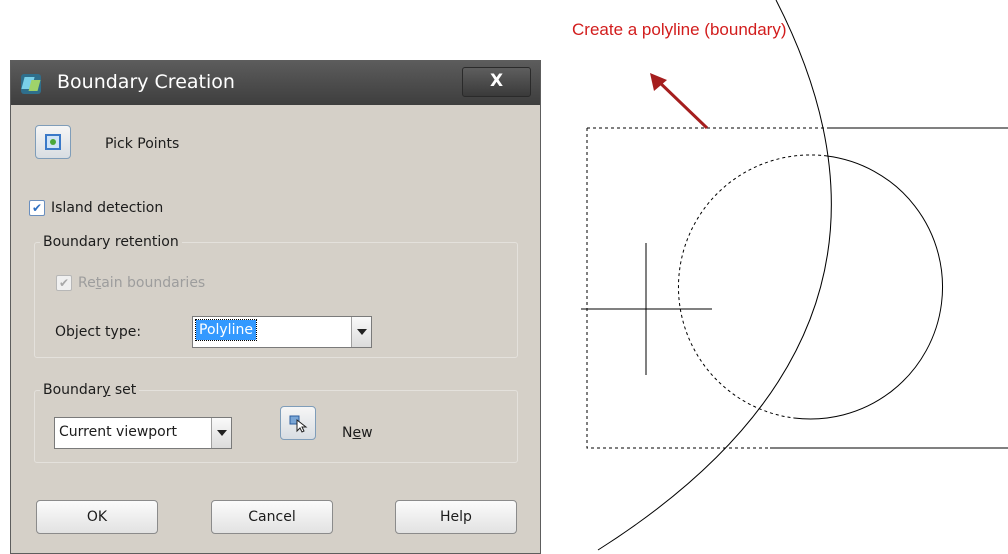  I want to click on circle-solid-arc, so click(868, 287).